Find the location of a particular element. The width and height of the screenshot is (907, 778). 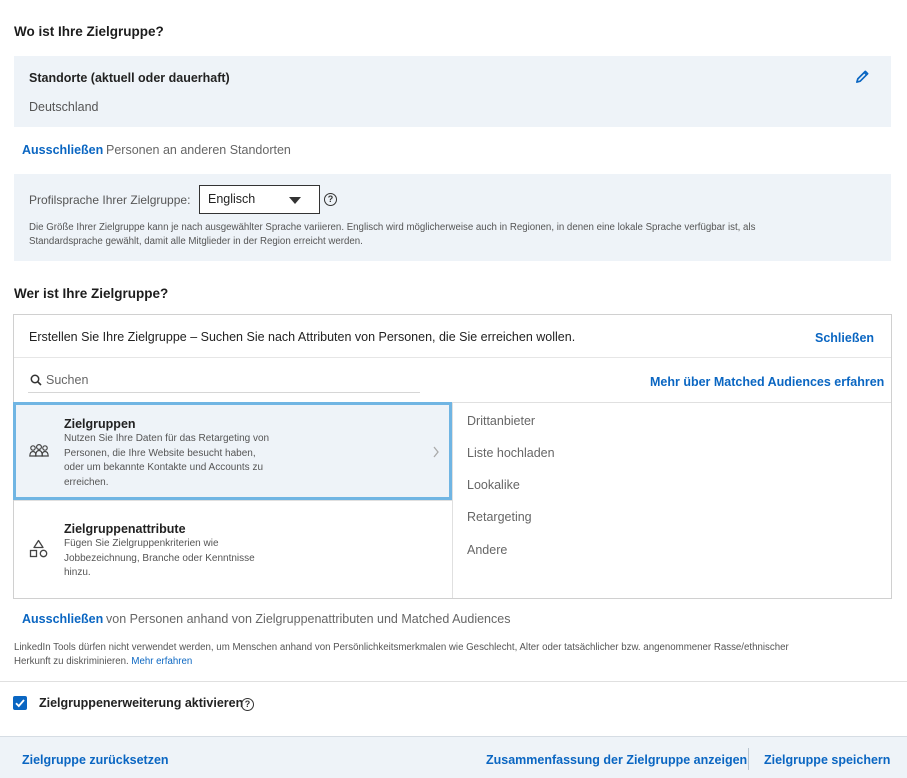

sub-item-andere: Andere is located at coordinates (487, 550).